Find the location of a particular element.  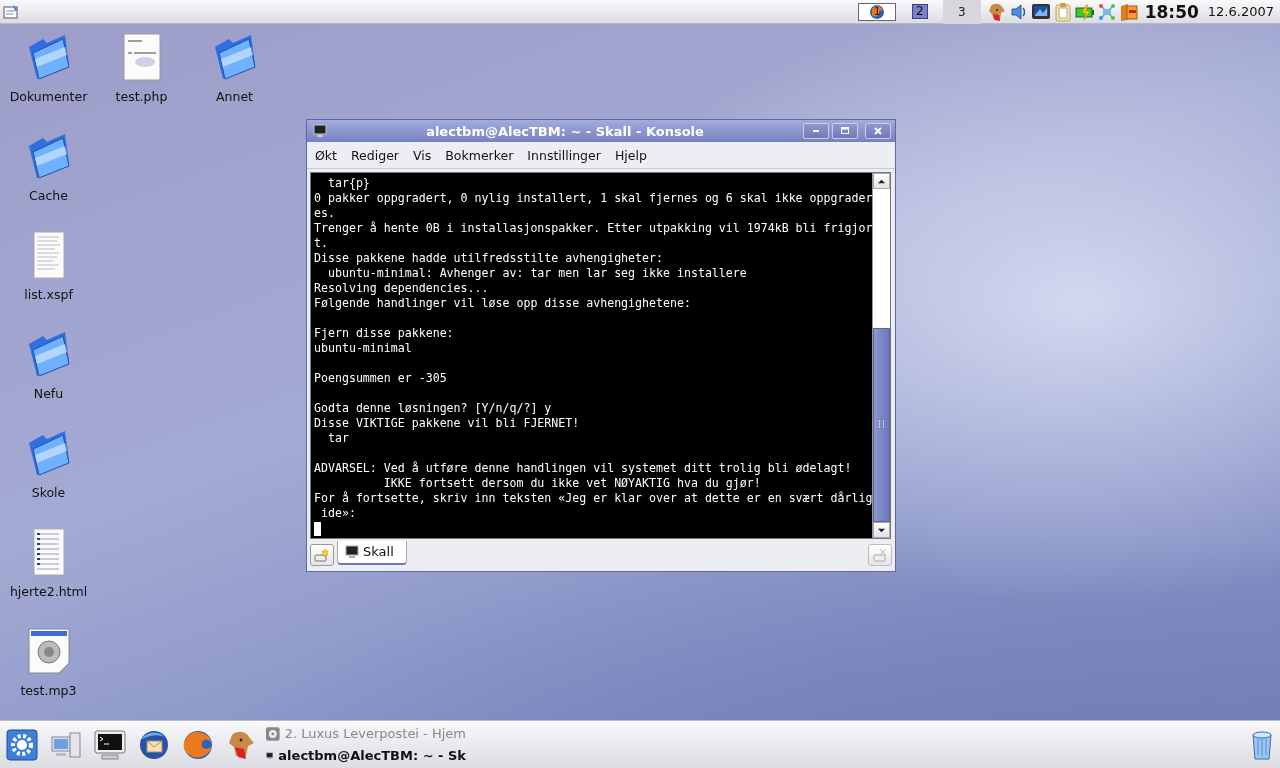

menu-item: Vis is located at coordinates (422, 155).